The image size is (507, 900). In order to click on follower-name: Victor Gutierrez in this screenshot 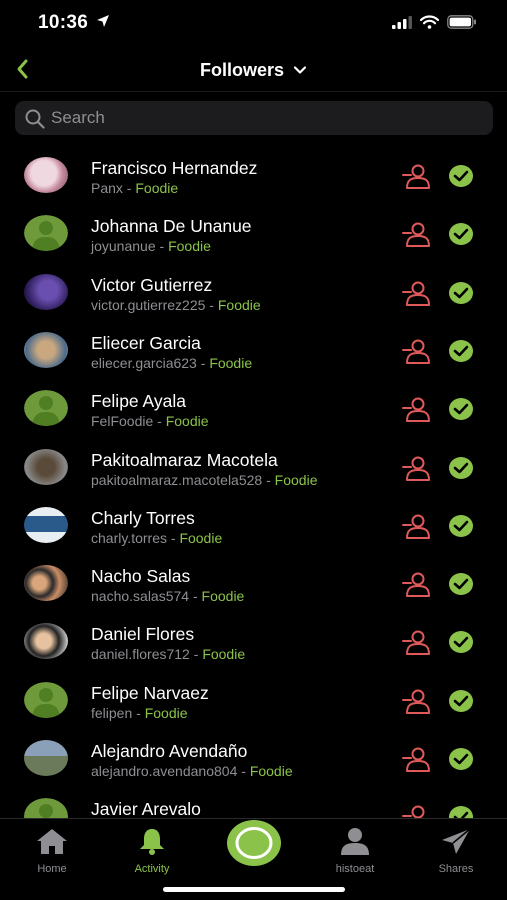, I will do `click(151, 285)`.